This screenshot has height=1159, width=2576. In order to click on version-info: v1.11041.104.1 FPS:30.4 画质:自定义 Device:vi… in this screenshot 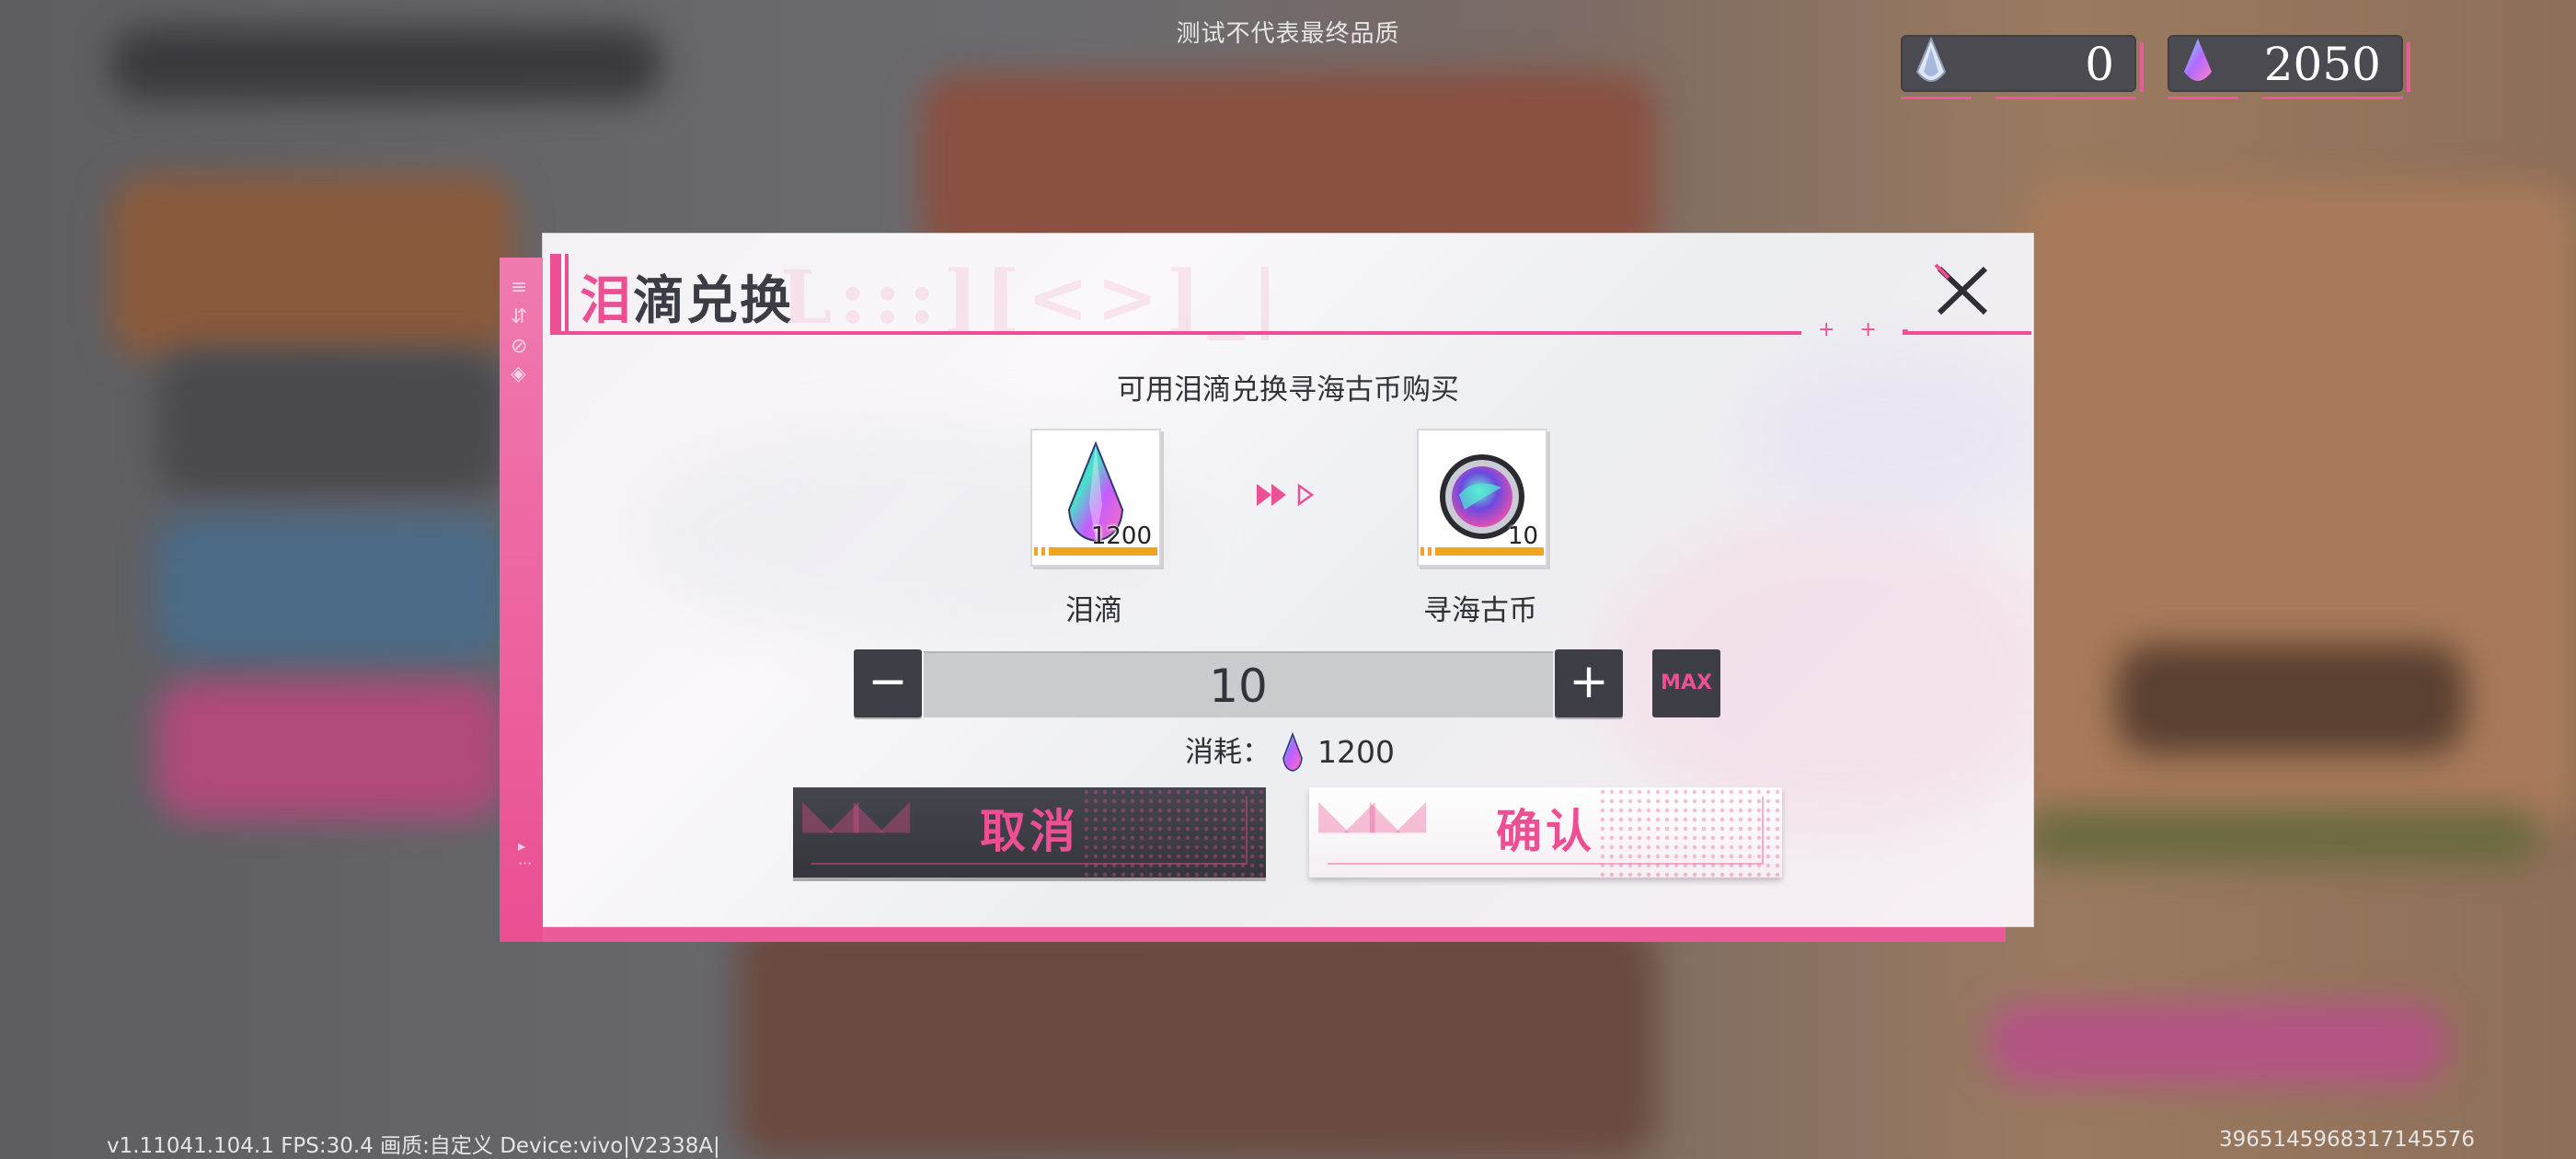, I will do `click(413, 1146)`.